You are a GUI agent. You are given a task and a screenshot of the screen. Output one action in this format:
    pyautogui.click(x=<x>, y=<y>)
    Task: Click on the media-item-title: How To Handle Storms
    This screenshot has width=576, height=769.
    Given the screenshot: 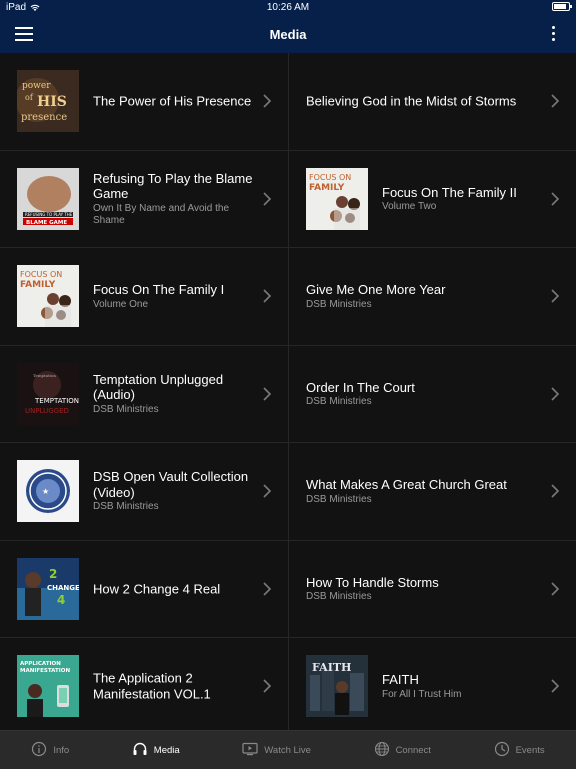 What is the action you would take?
    pyautogui.click(x=372, y=582)
    